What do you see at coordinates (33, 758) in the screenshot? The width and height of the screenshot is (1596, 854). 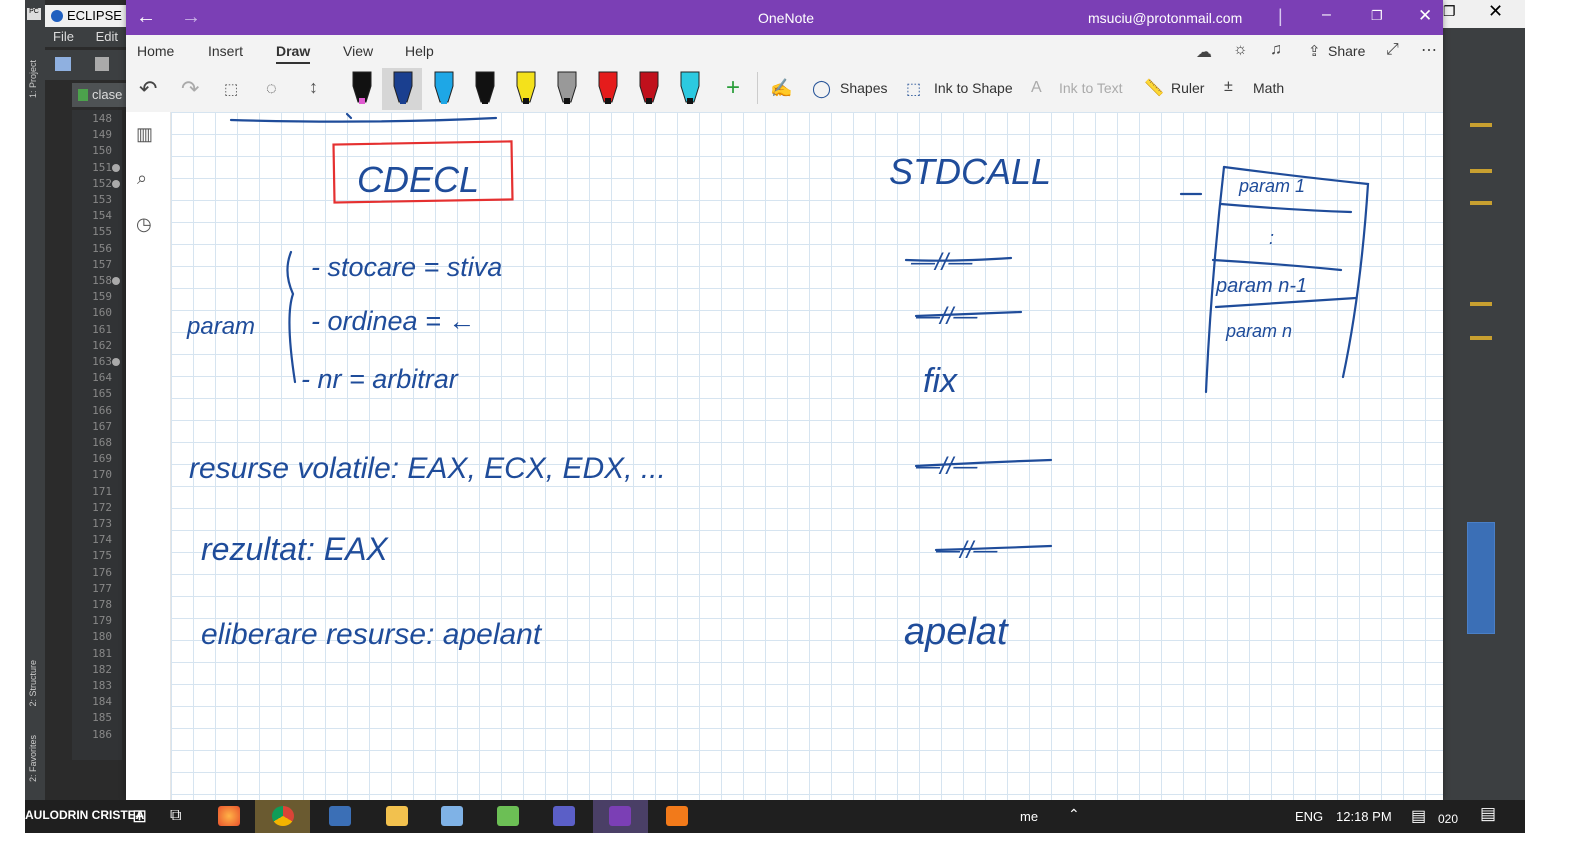 I see `favorites-panel-label: 2: Favorites` at bounding box center [33, 758].